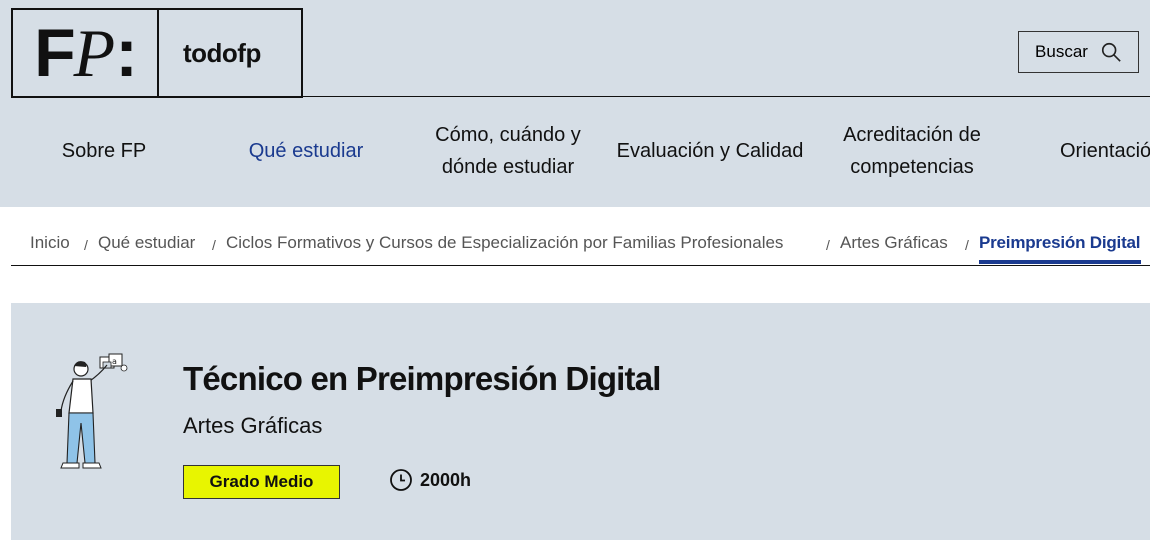  I want to click on nav-item-orientacion: Orientación, so click(1105, 151).